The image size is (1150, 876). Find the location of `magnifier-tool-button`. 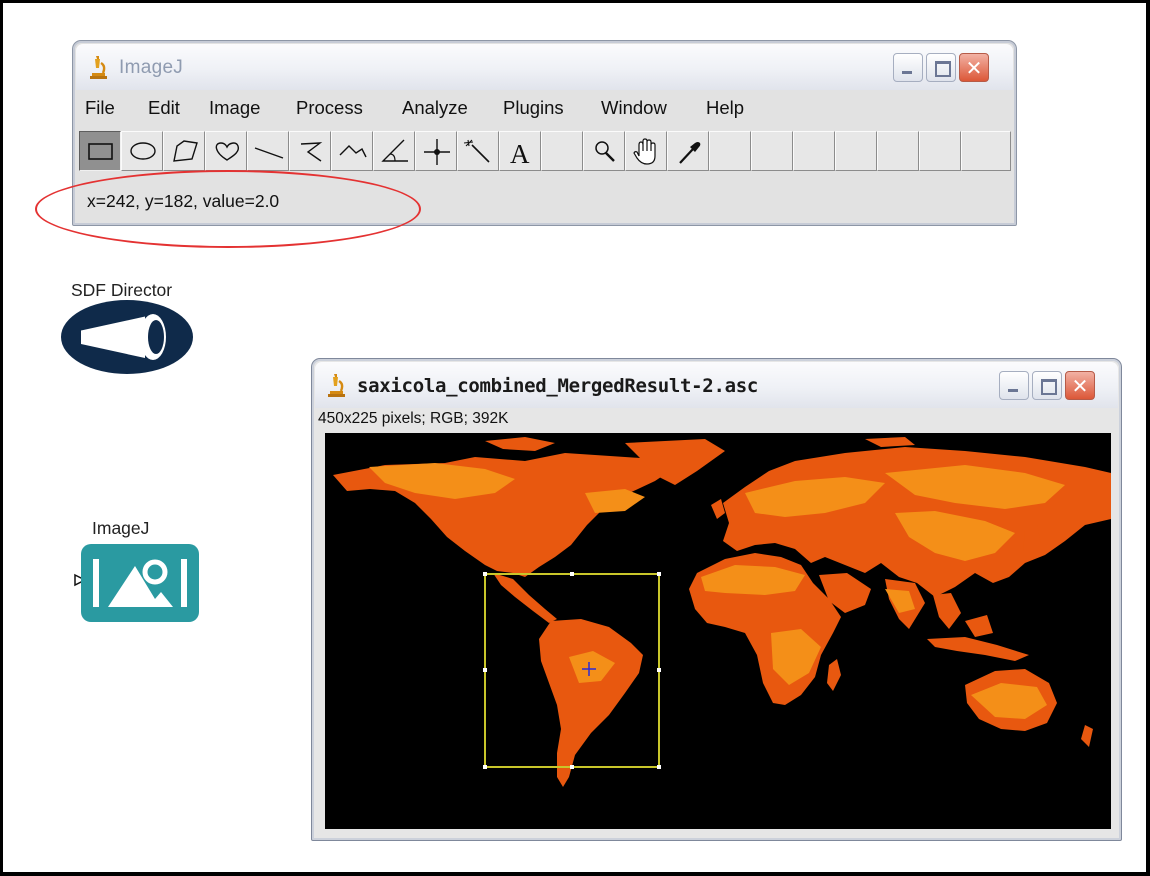

magnifier-tool-button is located at coordinates (604, 151).